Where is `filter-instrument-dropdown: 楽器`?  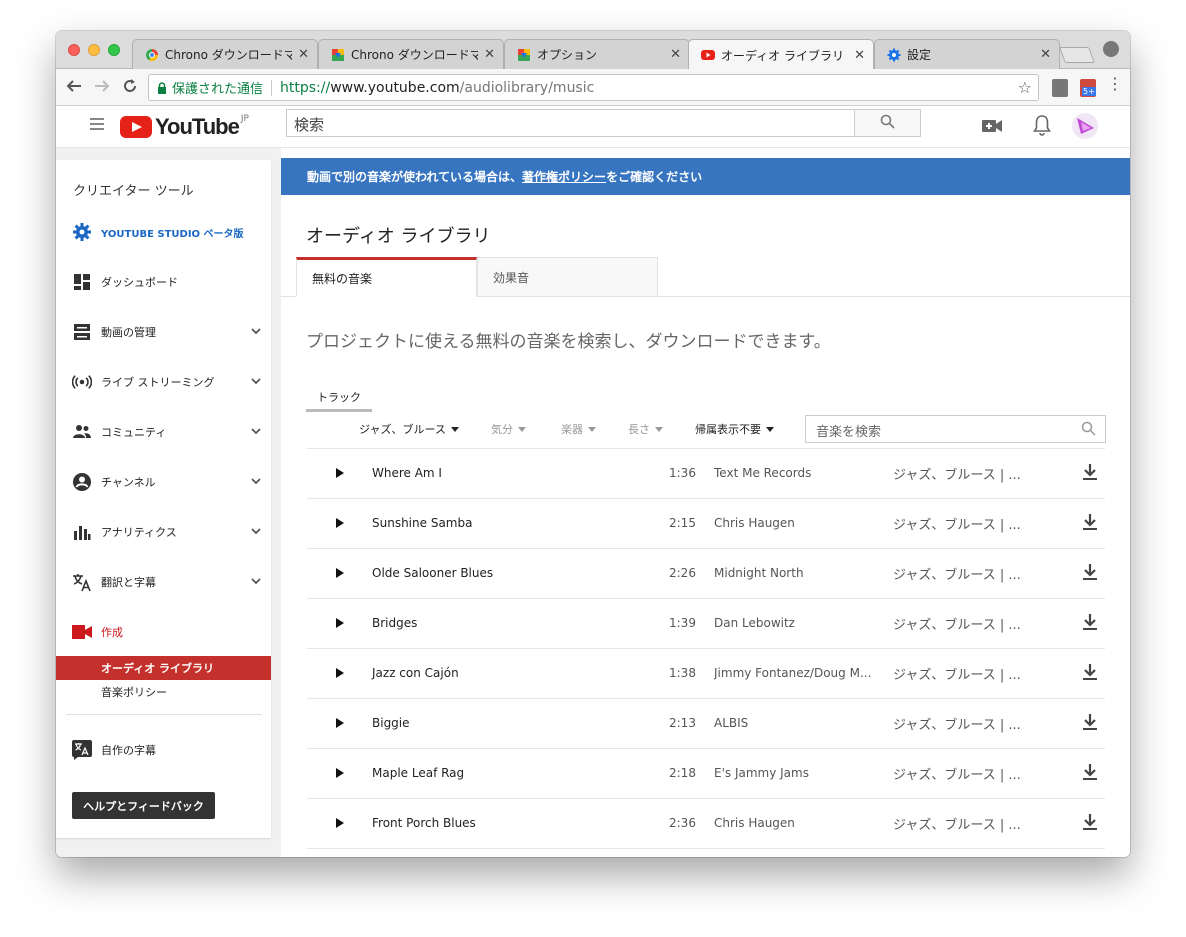
filter-instrument-dropdown: 楽器 is located at coordinates (578, 429).